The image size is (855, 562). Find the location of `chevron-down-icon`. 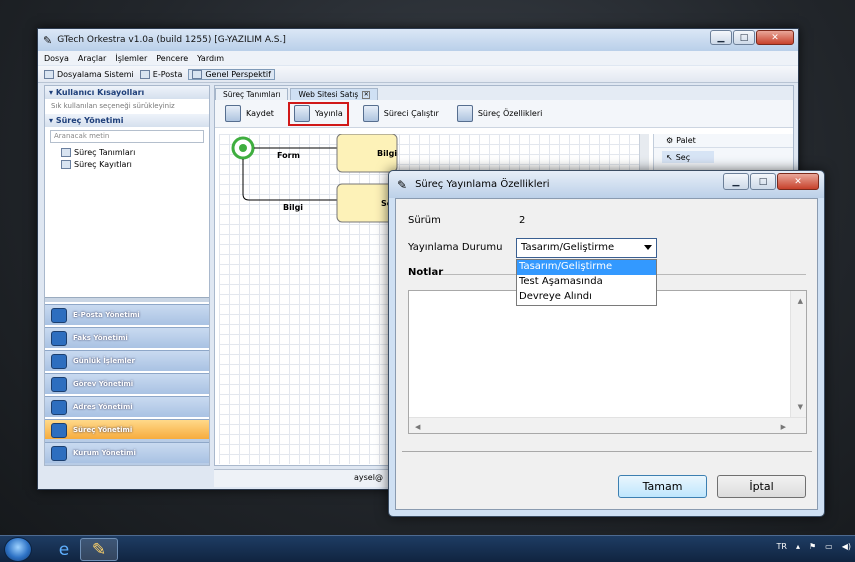

chevron-down-icon is located at coordinates (648, 247).